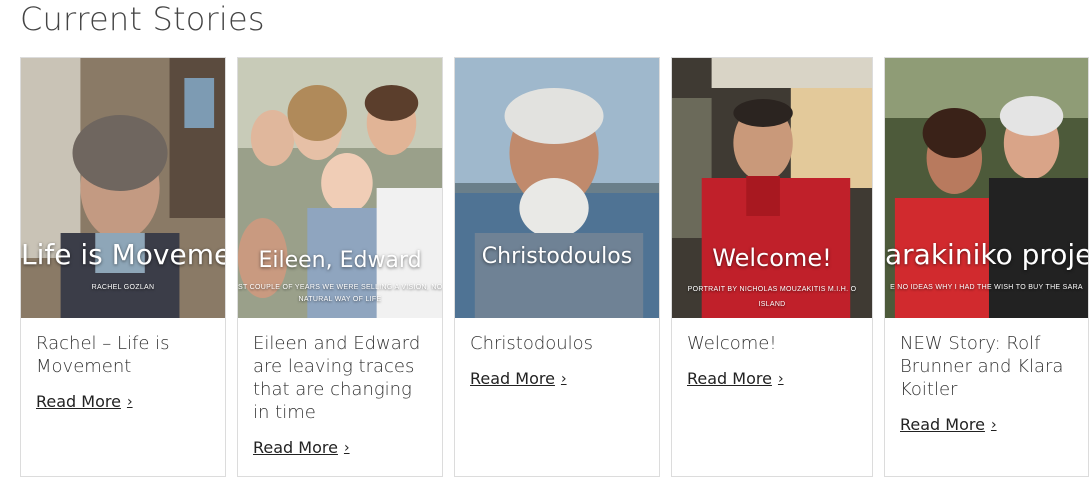 The width and height of the screenshot is (1090, 477). I want to click on image-overlay-title: Life is Movemen, so click(123, 254).